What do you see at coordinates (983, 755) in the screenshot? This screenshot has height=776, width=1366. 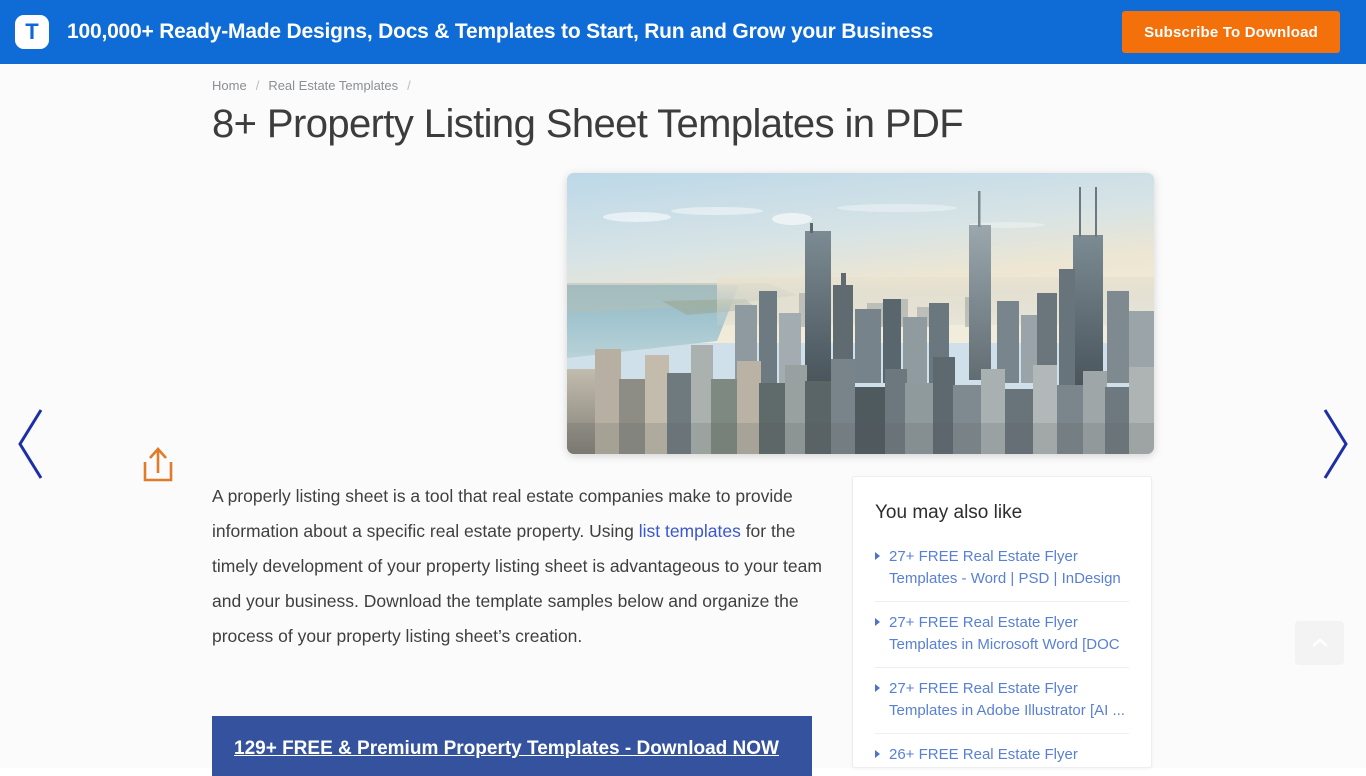 I see `related-link: 26+ FREE Real Estate Flyer` at bounding box center [983, 755].